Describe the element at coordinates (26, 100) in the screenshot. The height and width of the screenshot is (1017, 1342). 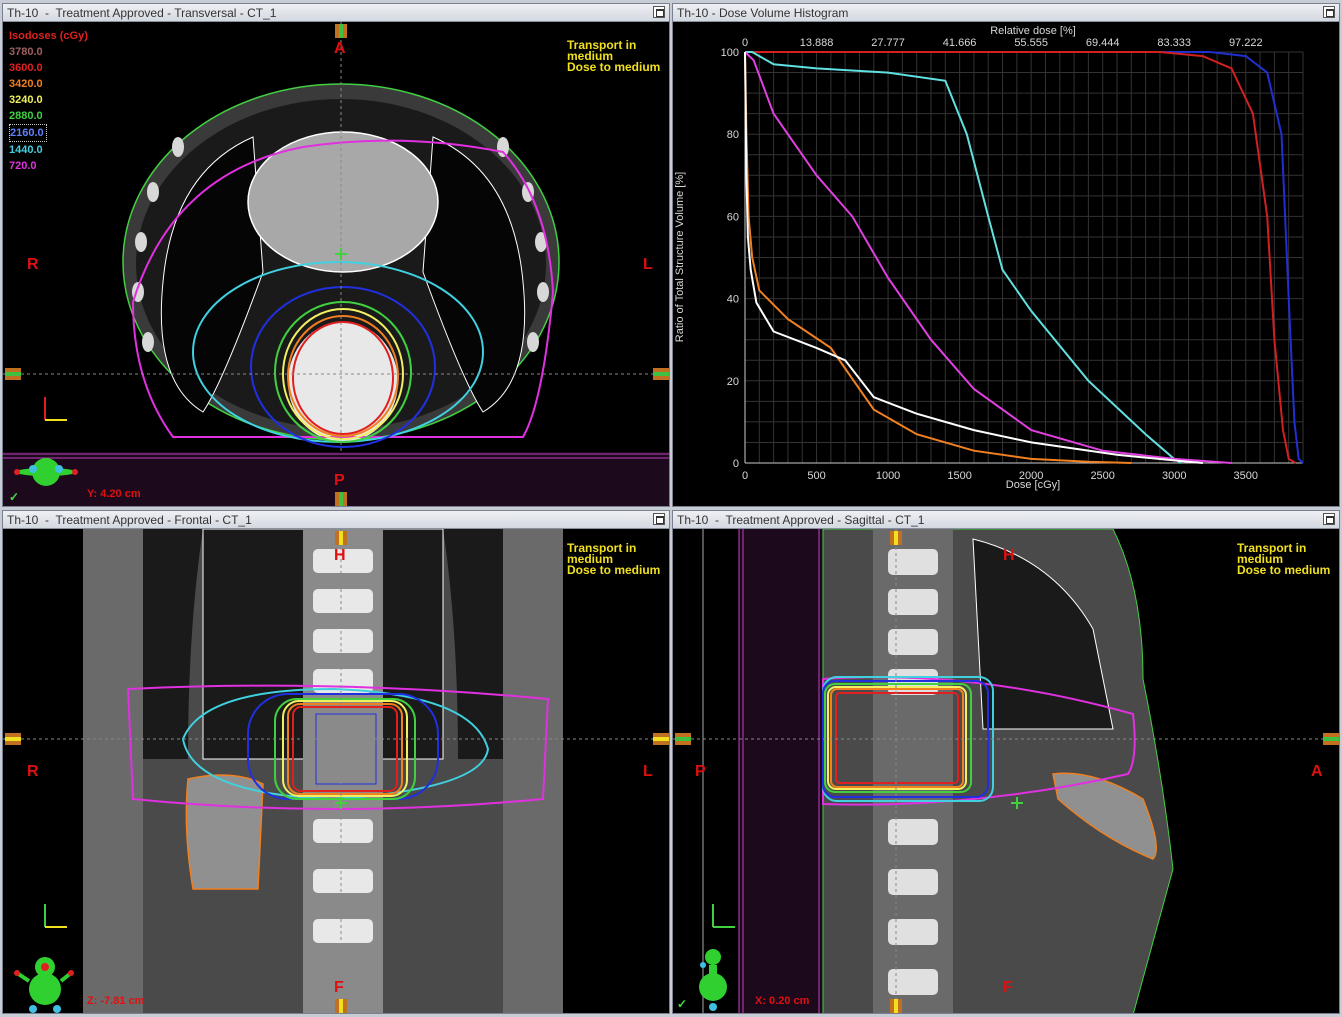
I see `isodose-level: 3240.0` at that location.